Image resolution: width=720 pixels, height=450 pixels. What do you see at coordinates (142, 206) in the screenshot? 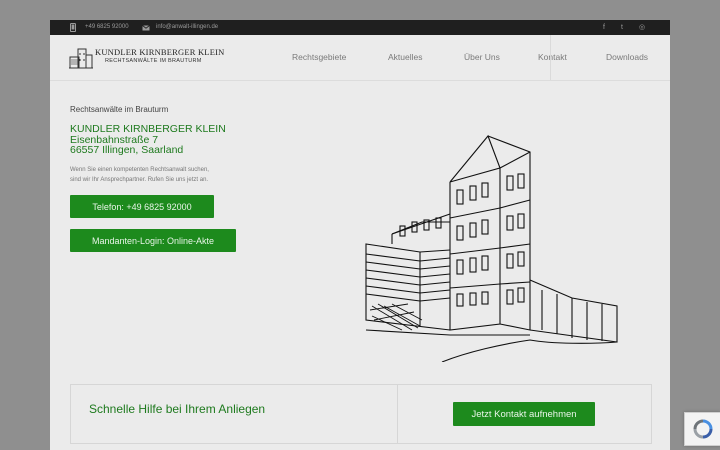
I see `phone-button: Telefon: +49 6825 92000` at bounding box center [142, 206].